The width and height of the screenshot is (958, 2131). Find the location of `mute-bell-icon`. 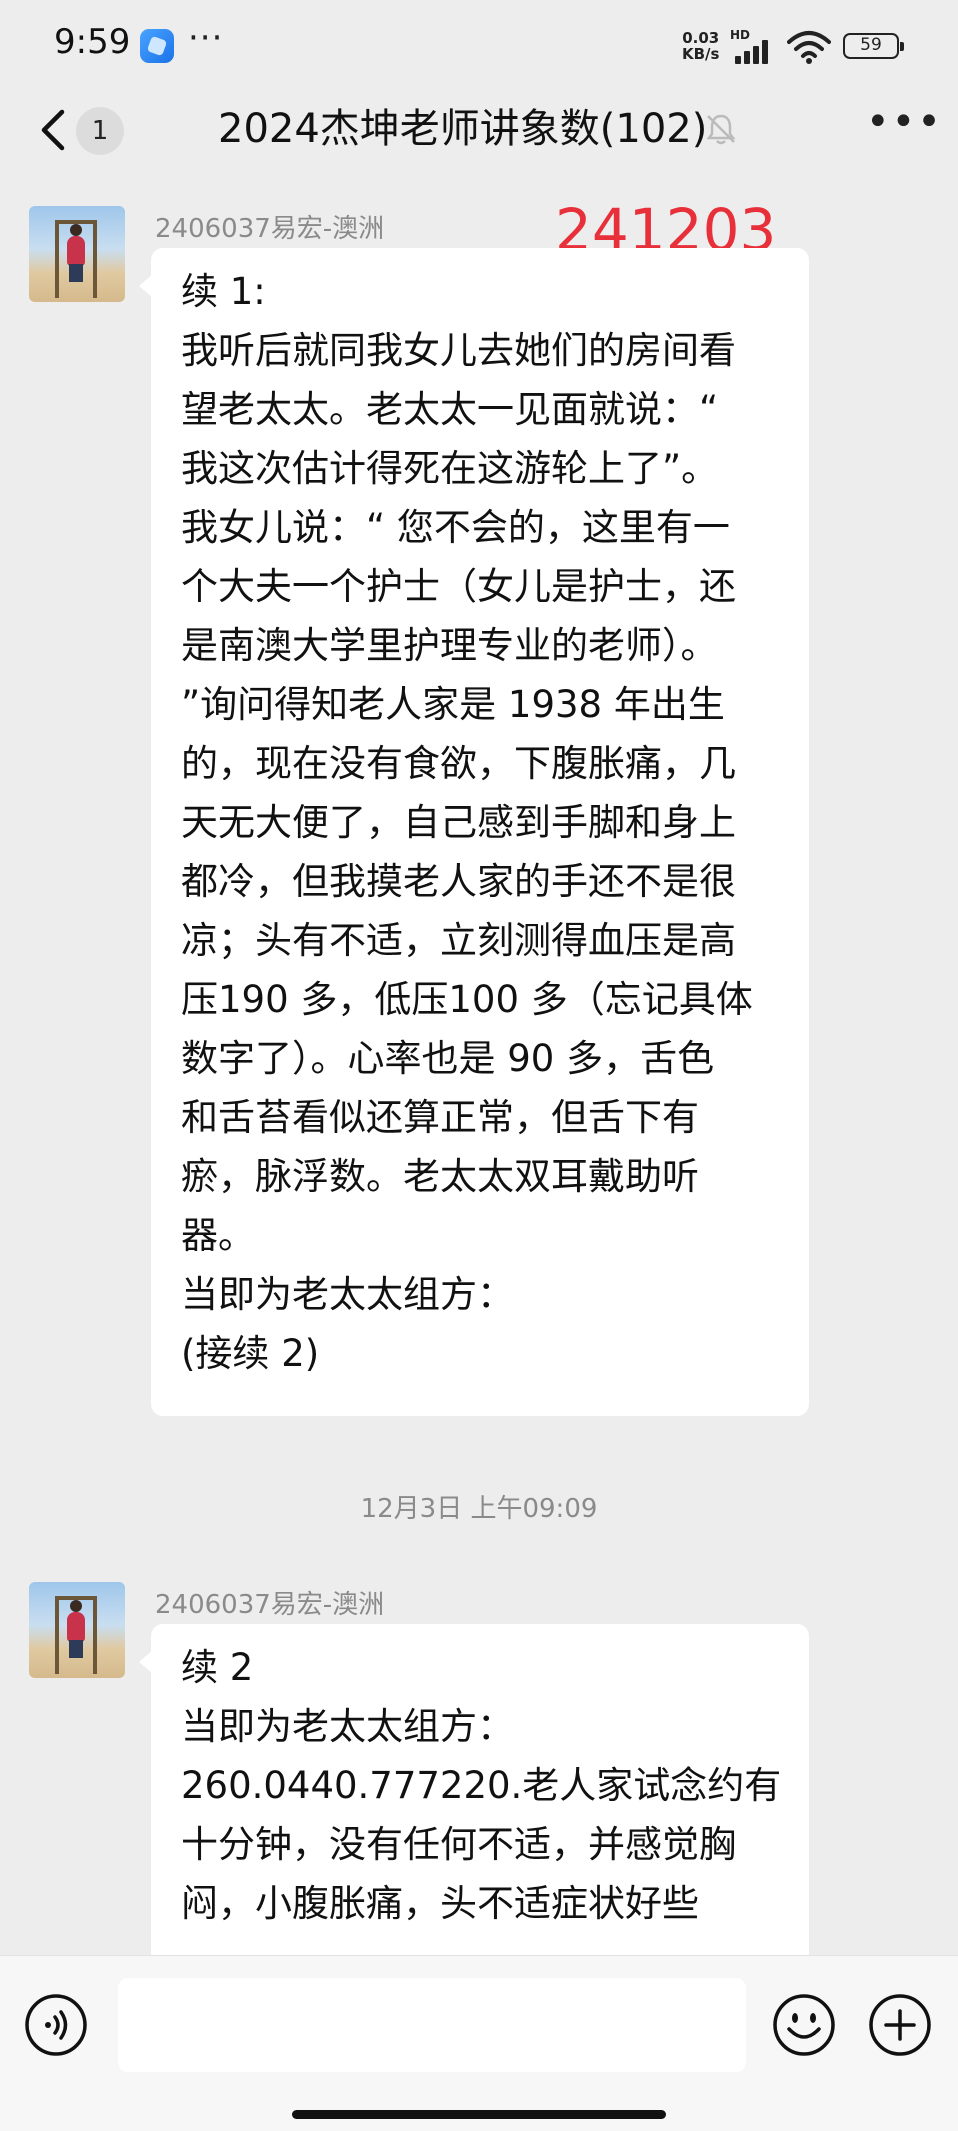

mute-bell-icon is located at coordinates (721, 129).